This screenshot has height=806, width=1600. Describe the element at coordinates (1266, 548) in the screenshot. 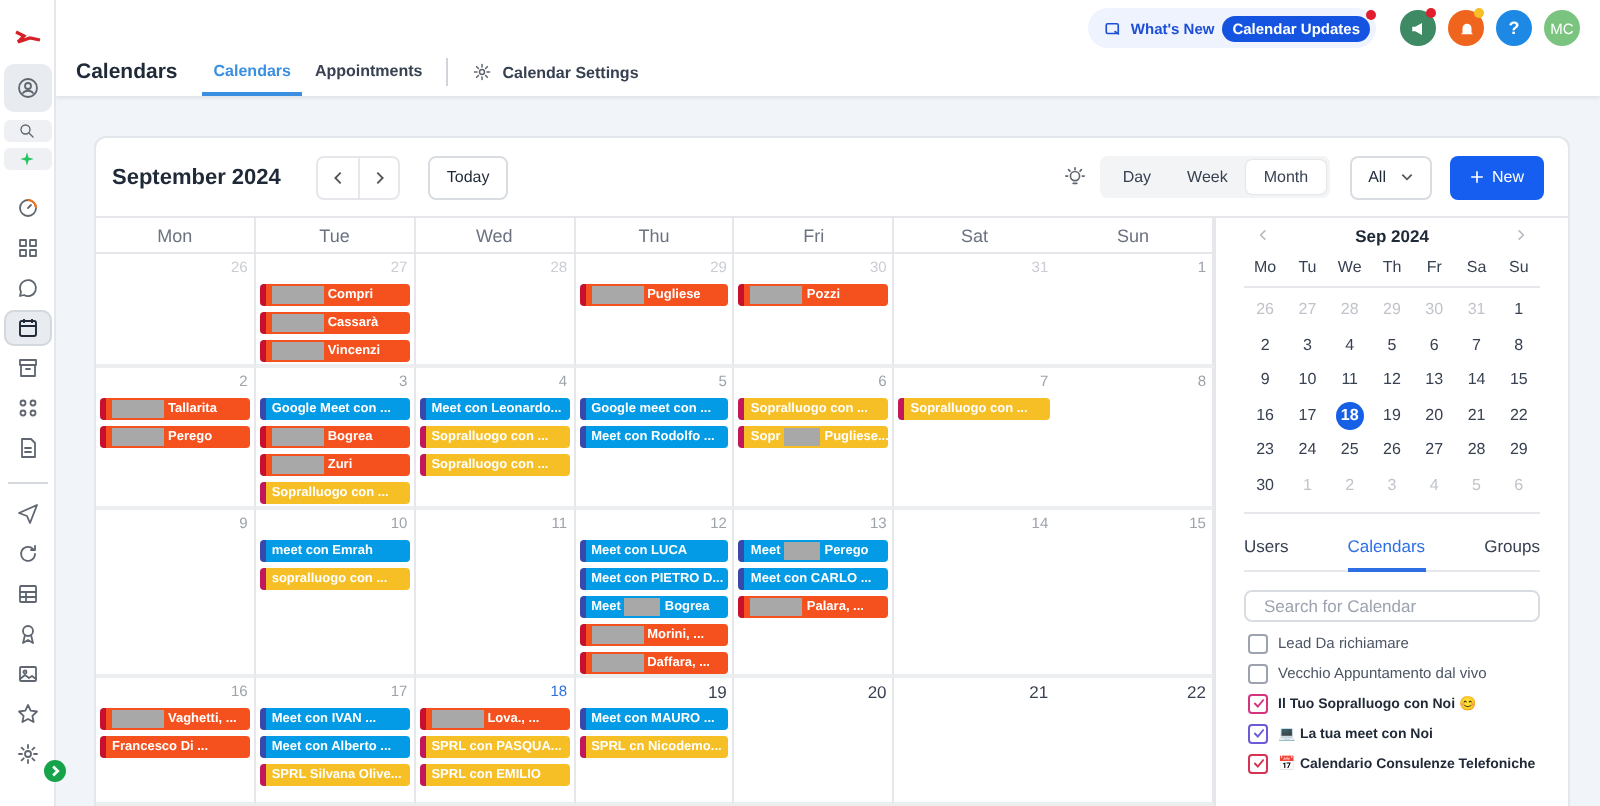

I see `panel-tab: Users` at that location.